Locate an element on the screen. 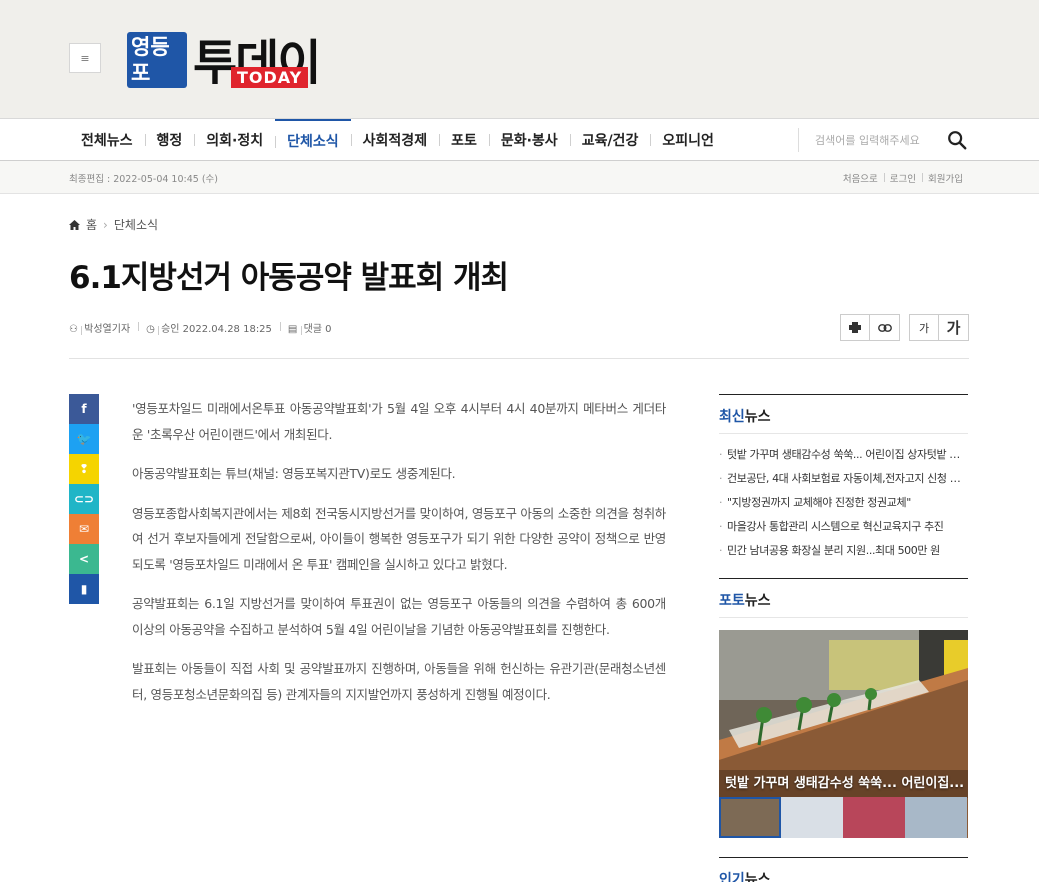  breadcrumb-home: 홈 is located at coordinates (91, 224).